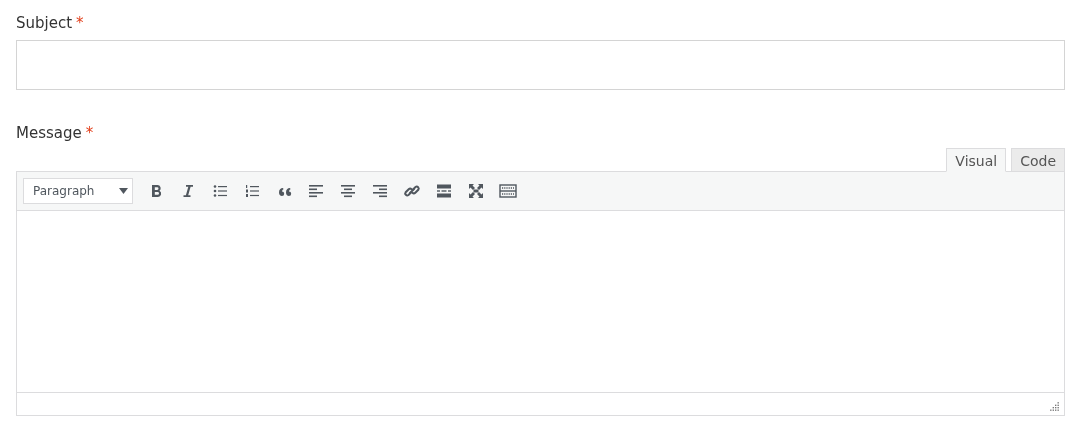  Describe the element at coordinates (976, 160) in the screenshot. I see `editor-tab: Visual` at that location.